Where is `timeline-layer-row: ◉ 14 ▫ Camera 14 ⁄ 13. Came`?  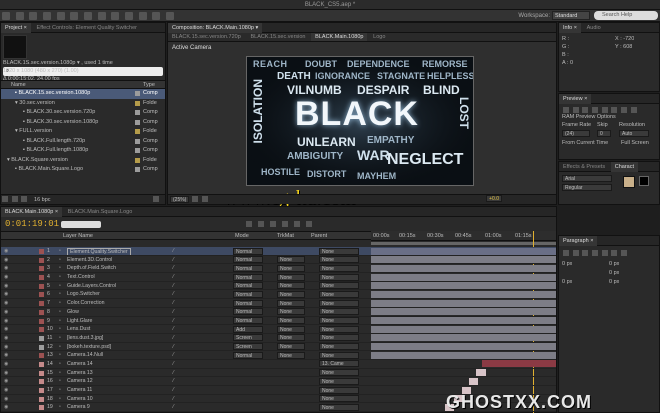
timeline-layer-row: ◉ 14 ▫ Camera 14 ⁄ 13. Came is located at coordinates (278, 364).